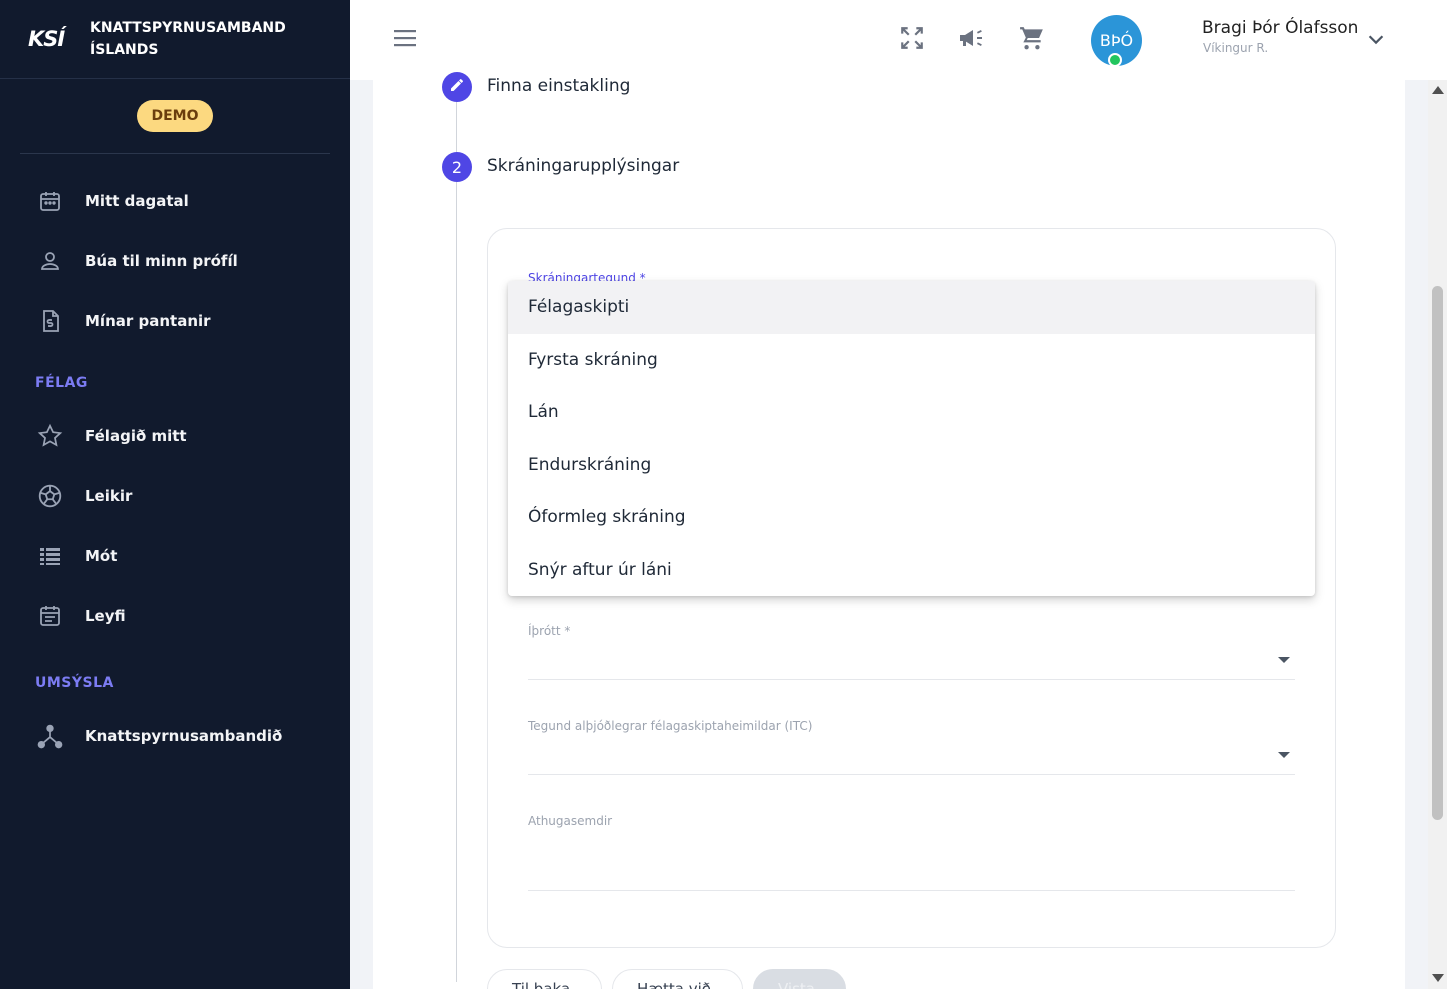 The width and height of the screenshot is (1447, 989). What do you see at coordinates (911, 570) in the screenshot?
I see `dropdown-option: Snýr aftur úr láni` at bounding box center [911, 570].